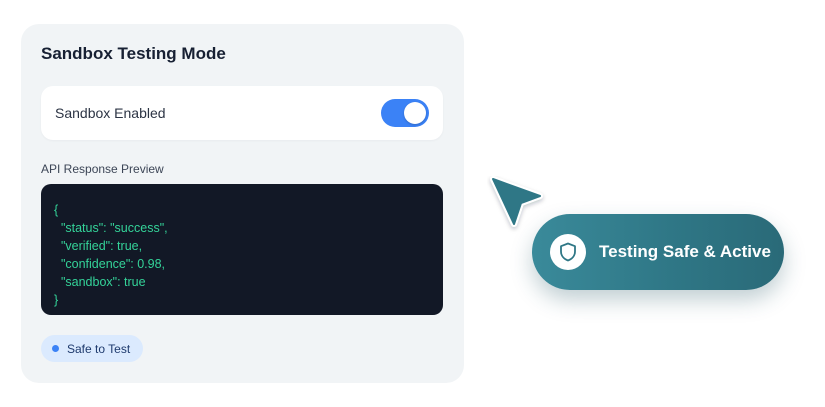  What do you see at coordinates (100, 282) in the screenshot?
I see `code-line: "sandbox": true` at bounding box center [100, 282].